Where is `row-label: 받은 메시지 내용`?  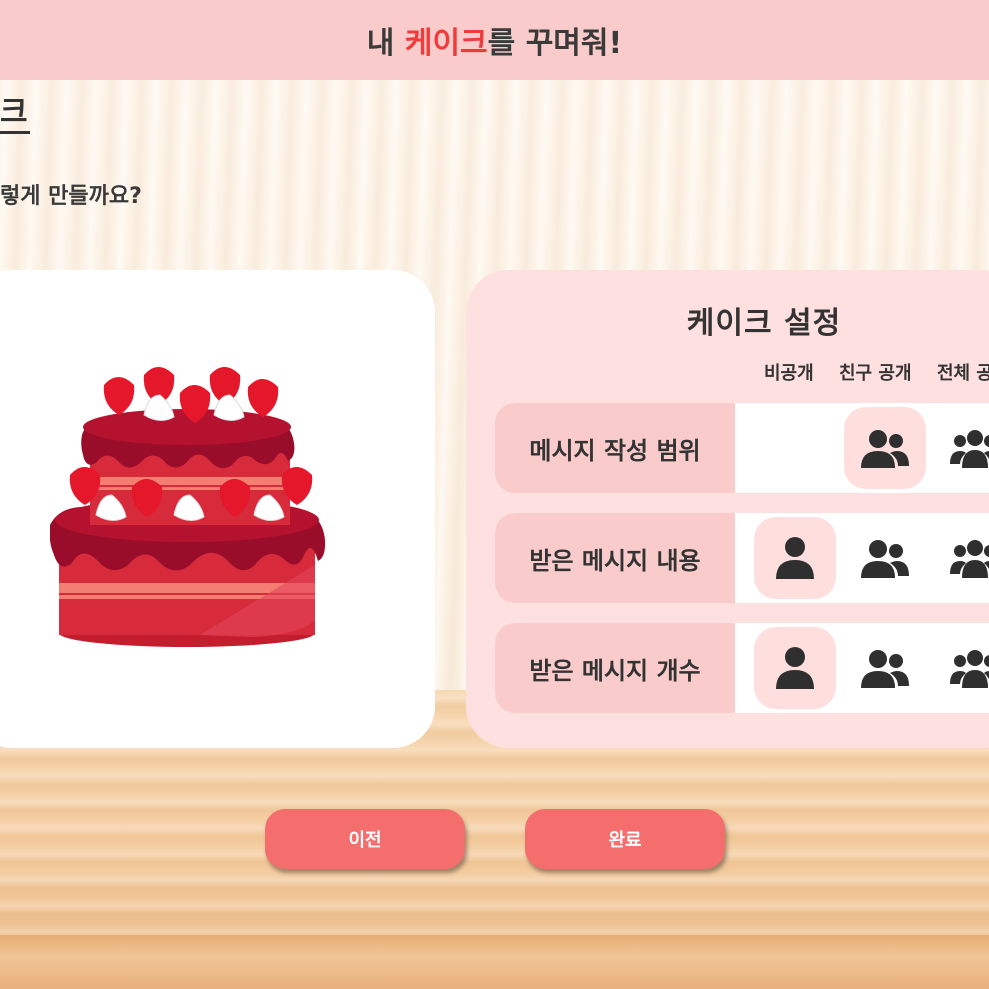 row-label: 받은 메시지 내용 is located at coordinates (615, 558).